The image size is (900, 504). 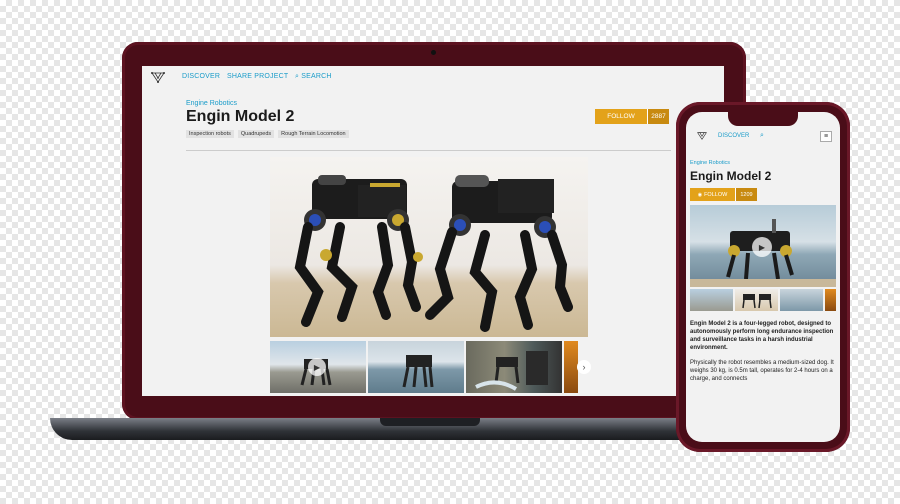 I want to click on nav-search-label: SEARCH, so click(x=316, y=76).